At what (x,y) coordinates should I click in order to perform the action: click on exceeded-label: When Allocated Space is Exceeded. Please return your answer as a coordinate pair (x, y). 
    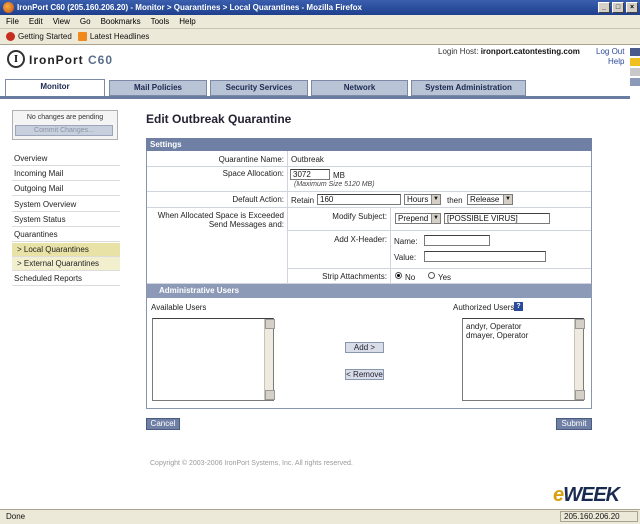
    Looking at the image, I should click on (220, 215).